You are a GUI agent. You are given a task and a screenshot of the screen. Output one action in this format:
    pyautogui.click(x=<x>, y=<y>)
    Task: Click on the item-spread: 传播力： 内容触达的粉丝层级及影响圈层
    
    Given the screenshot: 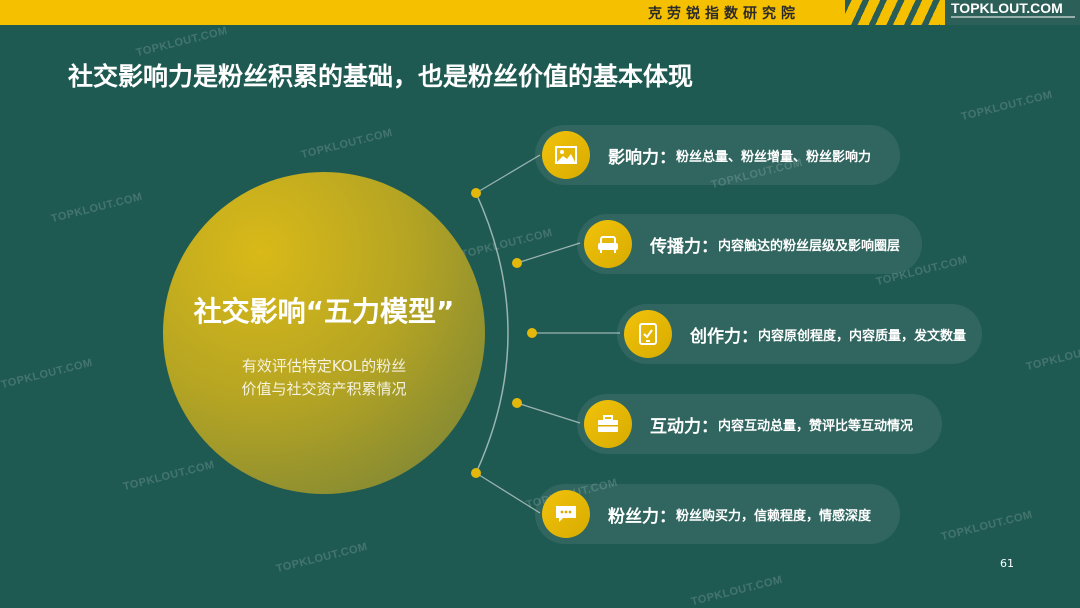 What is the action you would take?
    pyautogui.click(x=749, y=244)
    